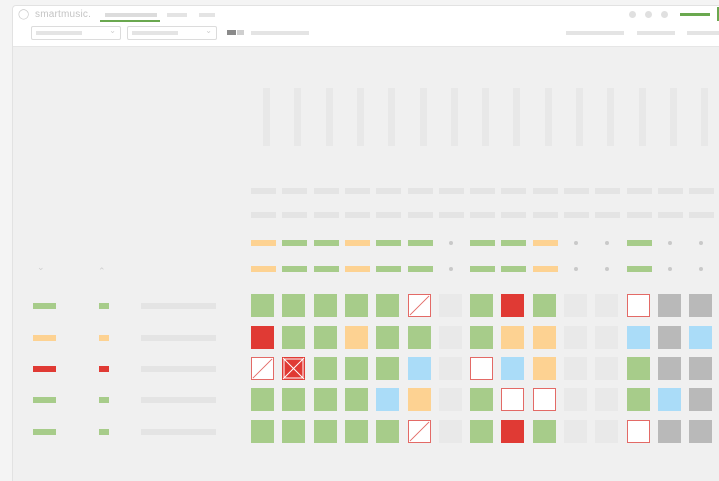  Describe the element at coordinates (294, 368) in the screenshot. I see `grade-cell-excused` at that location.